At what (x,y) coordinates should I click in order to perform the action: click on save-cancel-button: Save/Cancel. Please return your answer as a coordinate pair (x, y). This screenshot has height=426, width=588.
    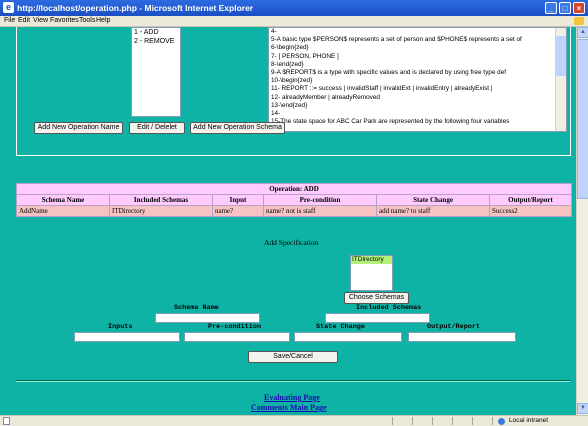
    Looking at the image, I should click on (293, 357).